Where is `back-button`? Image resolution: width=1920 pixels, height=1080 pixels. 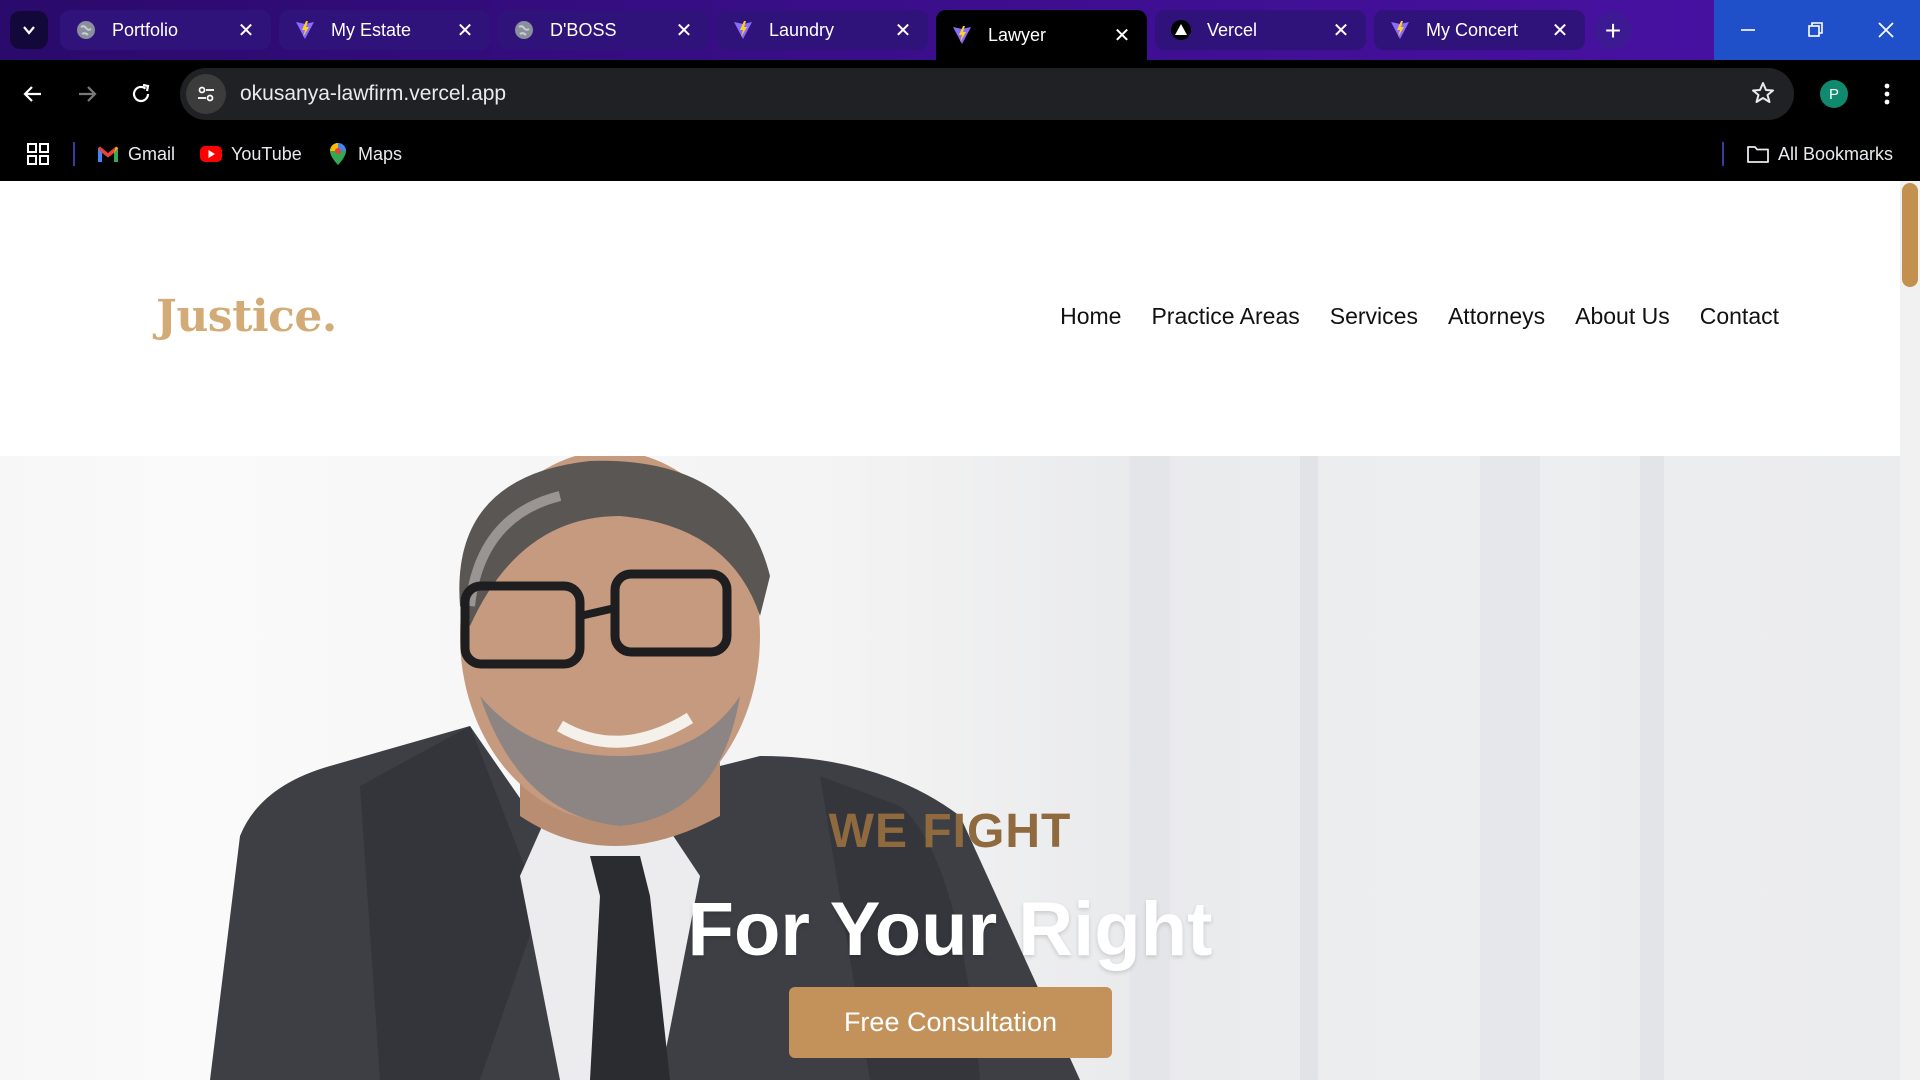 back-button is located at coordinates (33, 94).